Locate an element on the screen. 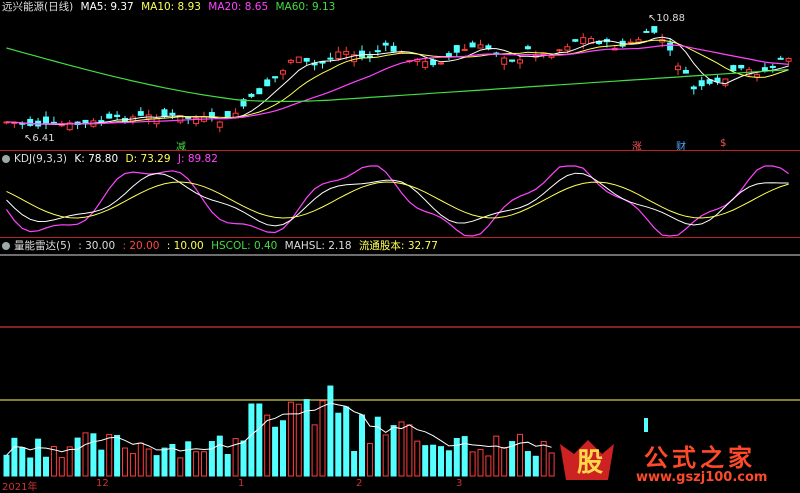 This screenshot has height=493, width=800. low-price-marker: ↖6.41 is located at coordinates (39, 138).